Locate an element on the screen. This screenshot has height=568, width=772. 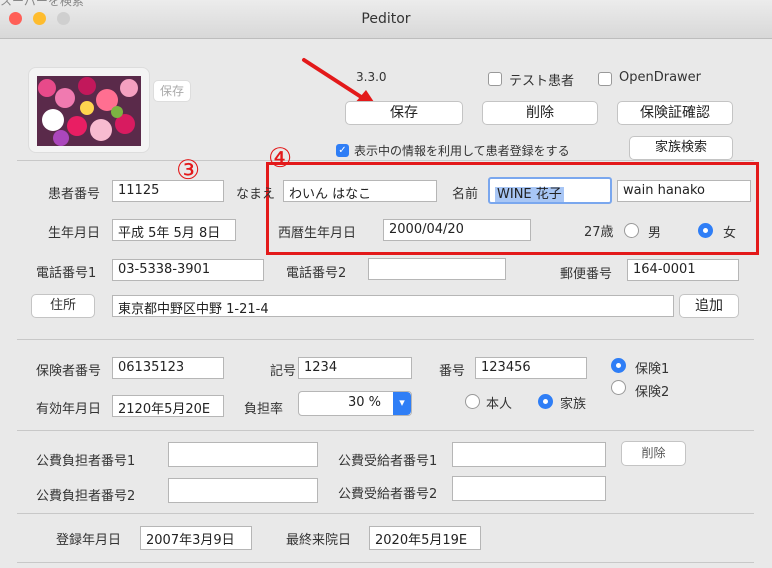
phone1-field: 03-5338-3901 is located at coordinates (188, 270).